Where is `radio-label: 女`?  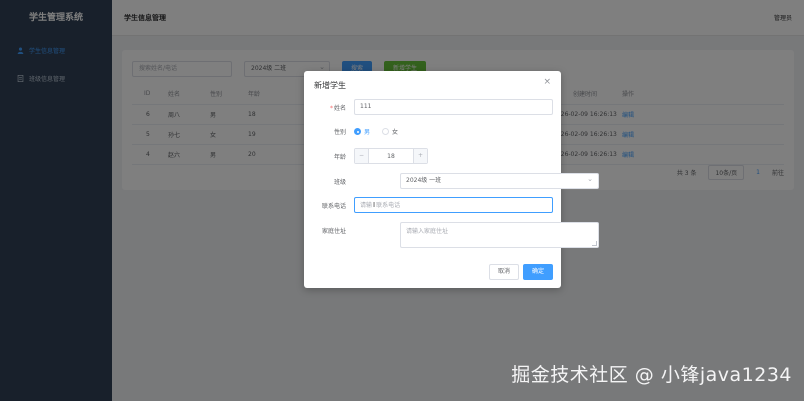 radio-label: 女 is located at coordinates (395, 132).